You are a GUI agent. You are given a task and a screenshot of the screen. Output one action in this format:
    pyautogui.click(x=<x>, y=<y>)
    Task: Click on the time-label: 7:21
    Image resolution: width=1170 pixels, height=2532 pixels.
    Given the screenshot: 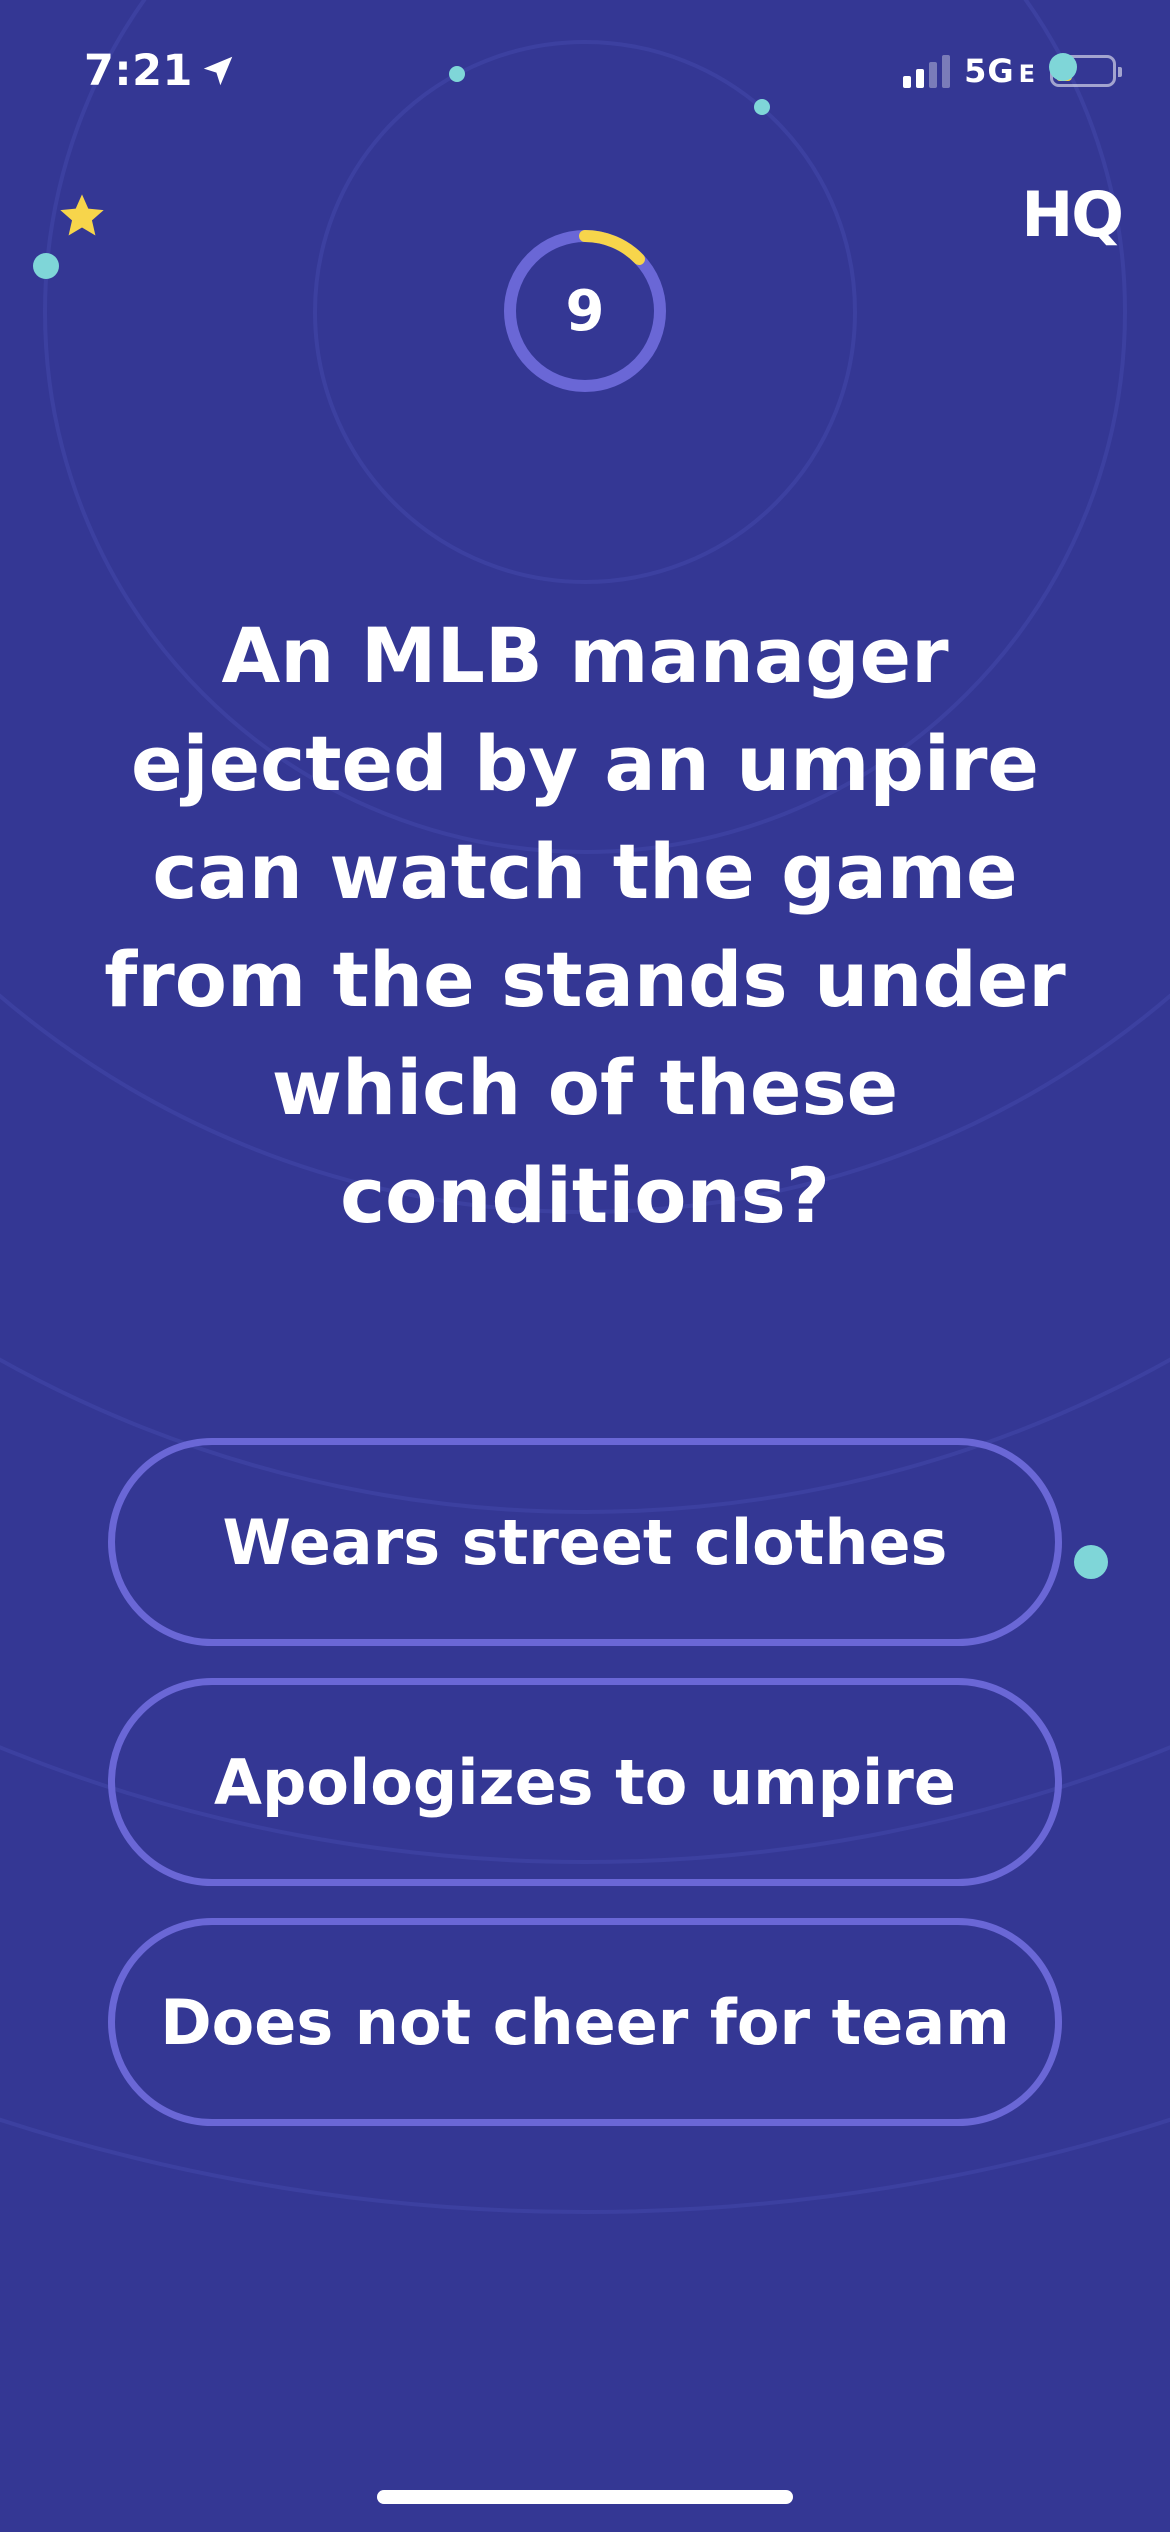 What is the action you would take?
    pyautogui.click(x=138, y=71)
    